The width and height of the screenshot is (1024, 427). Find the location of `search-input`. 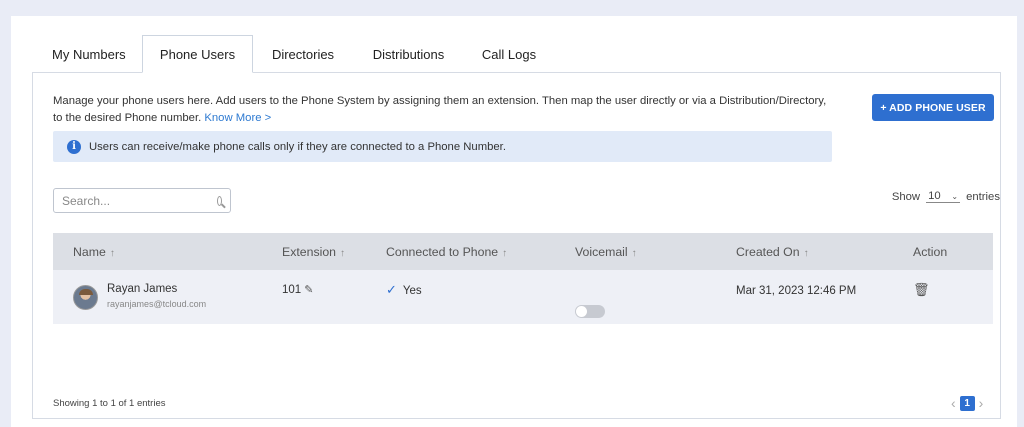

search-input is located at coordinates (139, 200).